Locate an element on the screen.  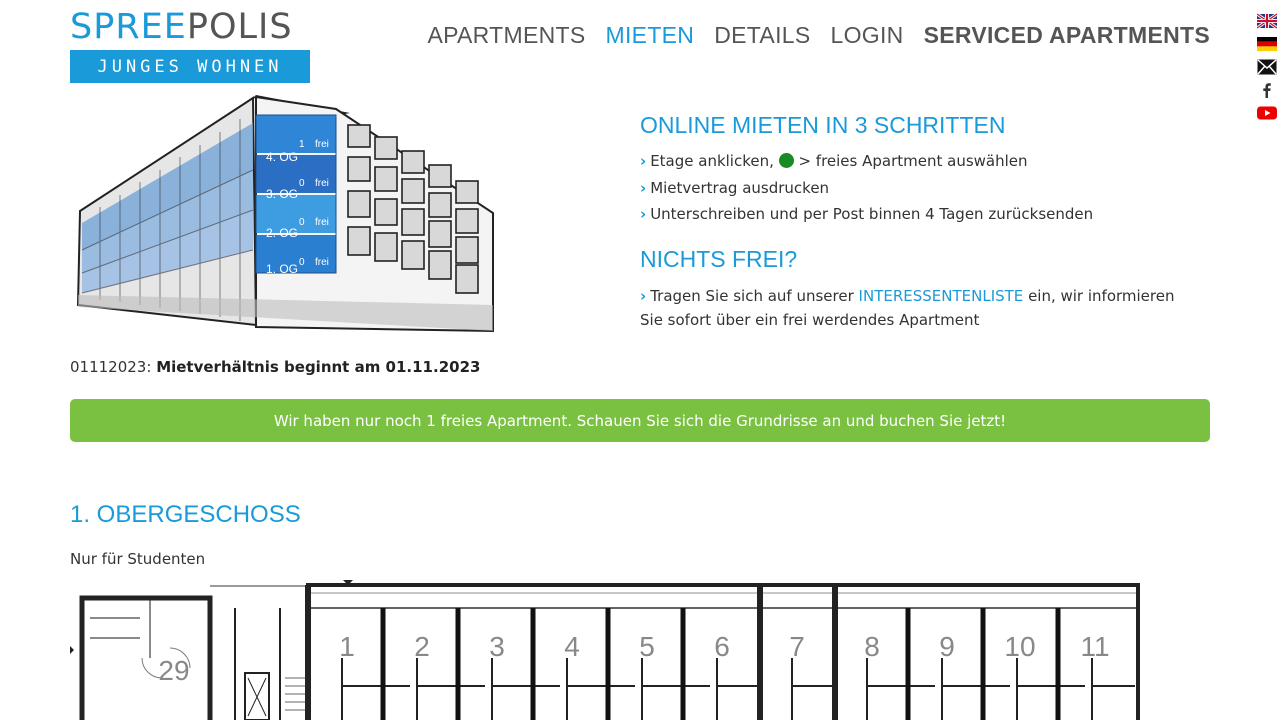
nav-serviced-apartments: SERVICED APARTMENTS is located at coordinates (1067, 35).